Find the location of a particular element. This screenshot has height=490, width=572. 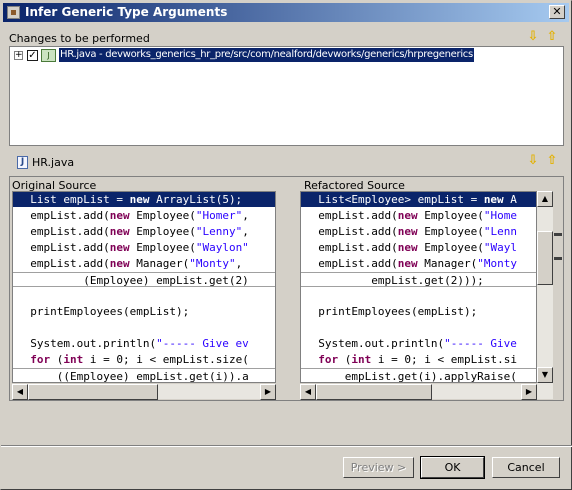

close-button: ✕ is located at coordinates (557, 12).